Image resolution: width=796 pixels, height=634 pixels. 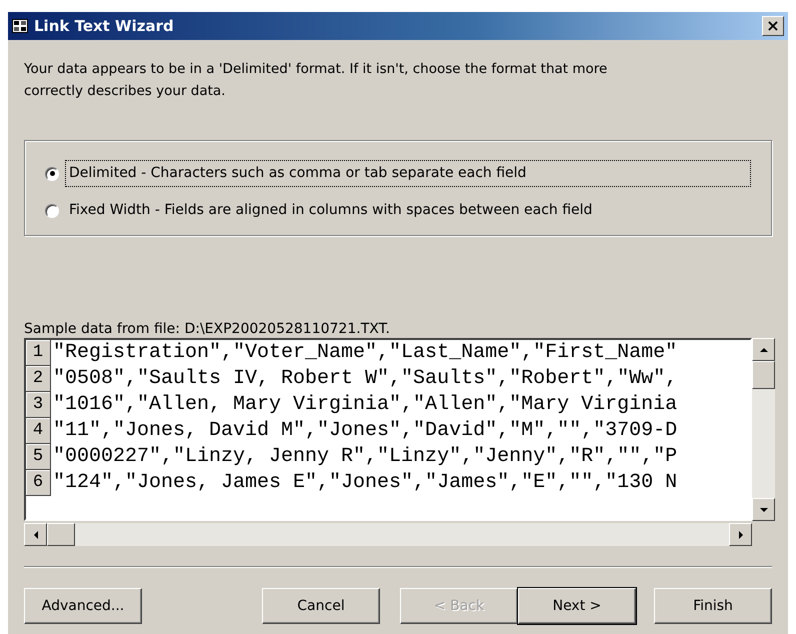 I want to click on close-button: ×, so click(x=773, y=26).